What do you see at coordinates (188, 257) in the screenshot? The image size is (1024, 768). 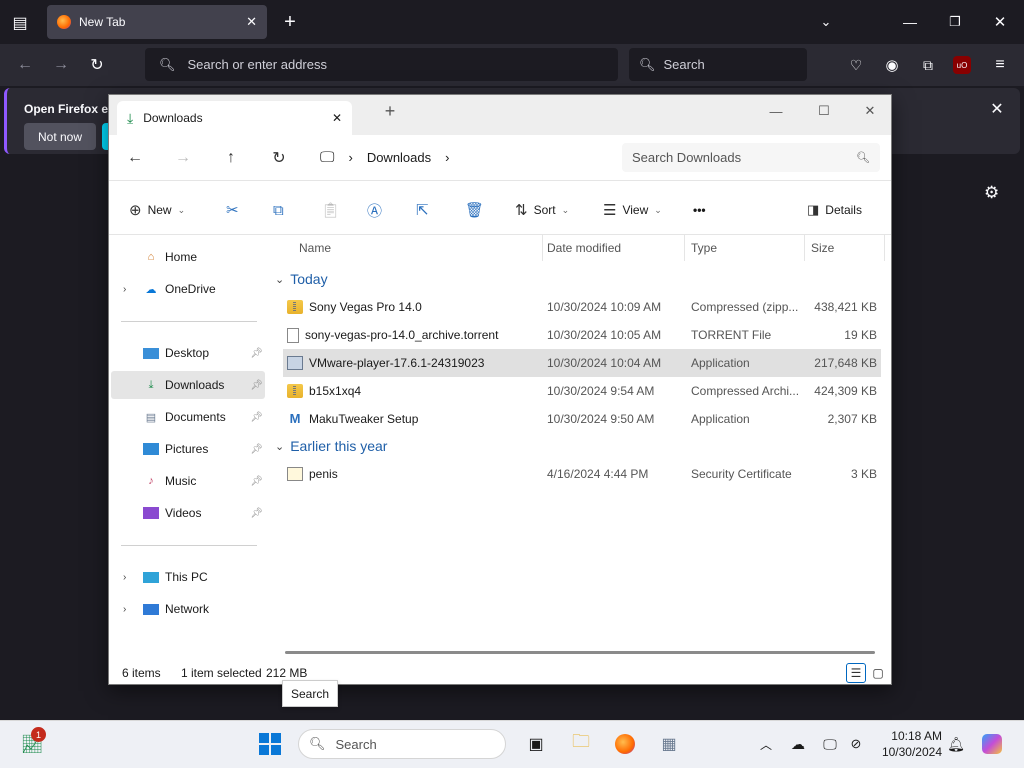 I see `nav-item-home: ⌂ Home` at bounding box center [188, 257].